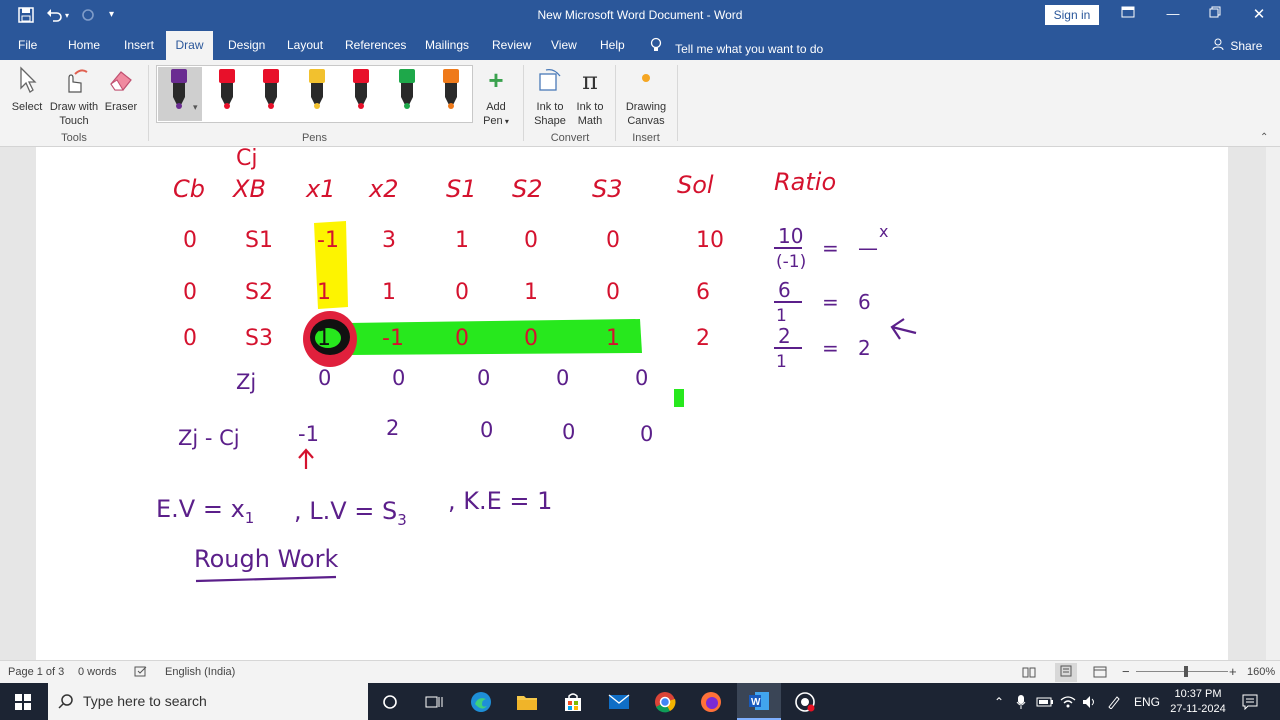 The width and height of the screenshot is (1280, 720). I want to click on print-layout-icon, so click(1066, 672).